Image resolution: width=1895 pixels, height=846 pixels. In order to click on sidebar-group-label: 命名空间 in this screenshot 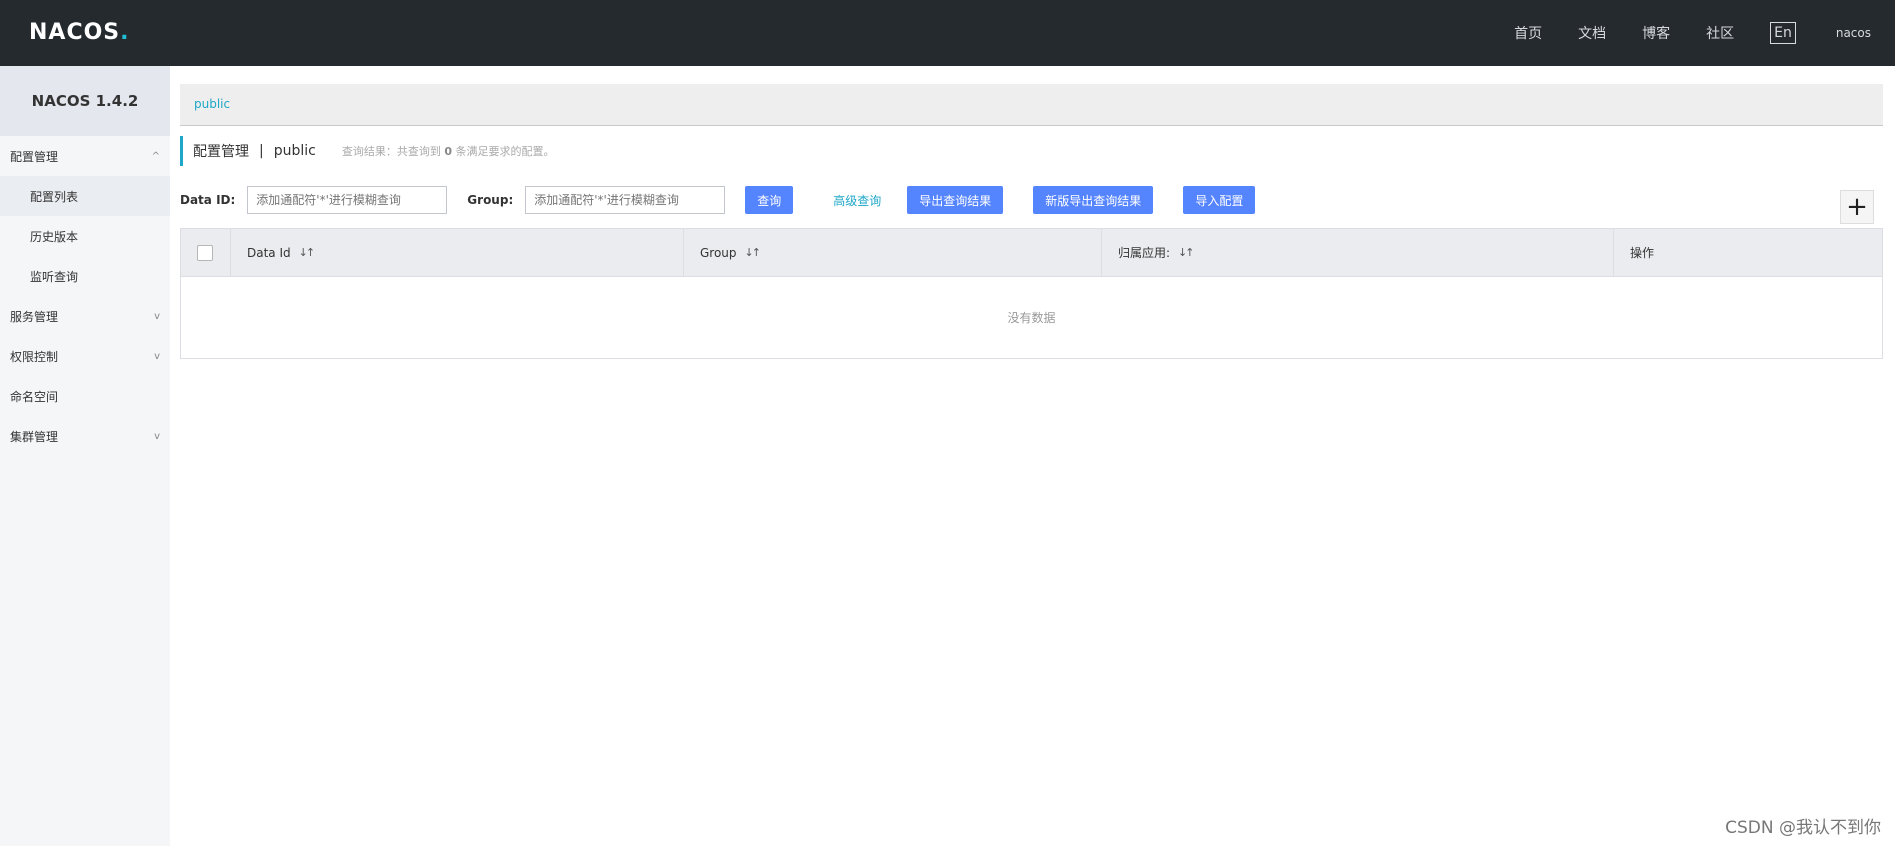, I will do `click(34, 396)`.